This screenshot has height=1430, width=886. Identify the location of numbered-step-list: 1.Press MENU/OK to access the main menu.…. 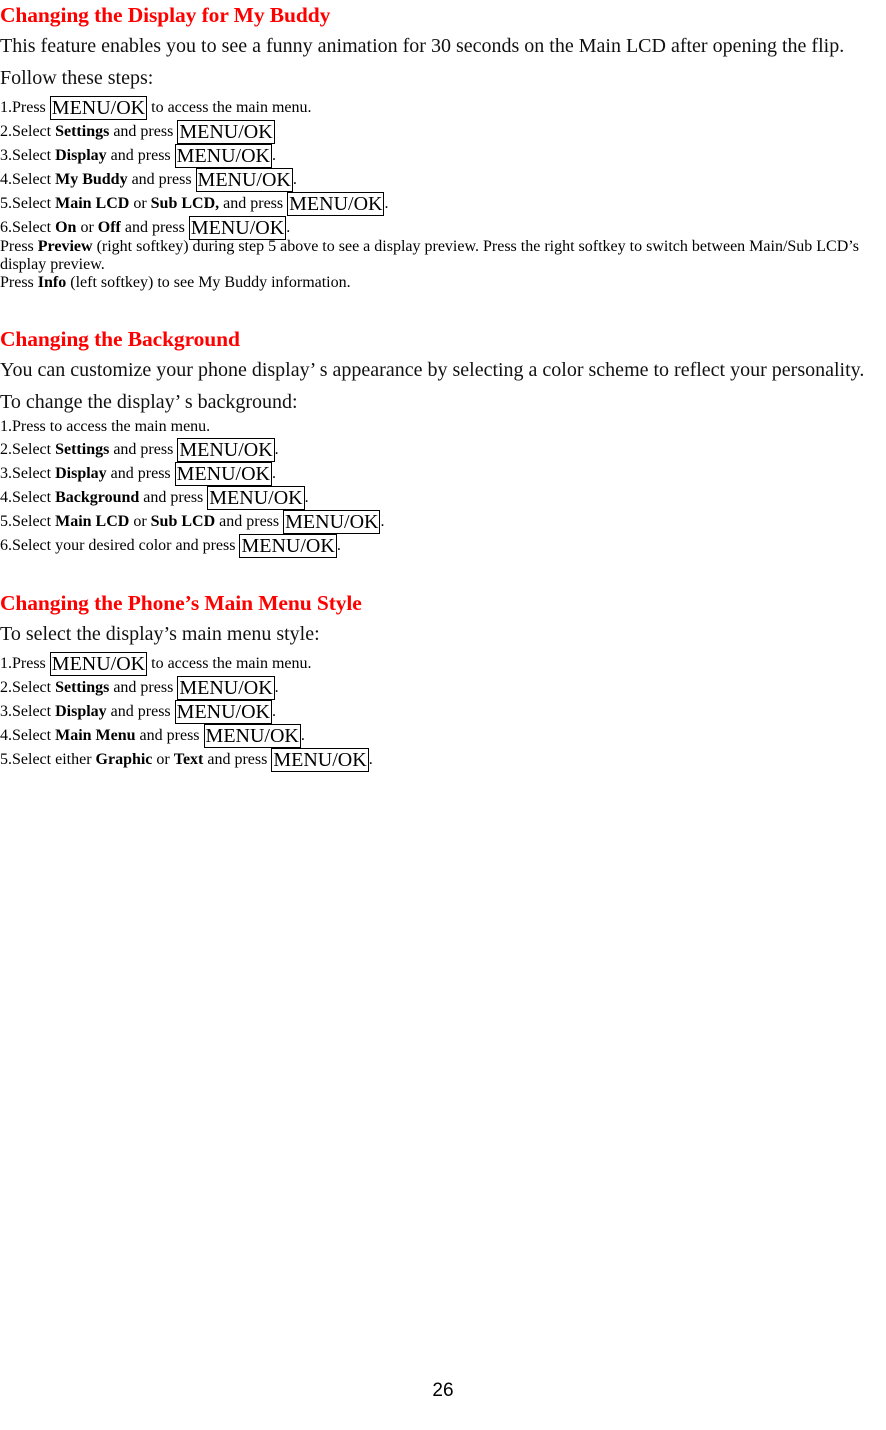
(443, 711).